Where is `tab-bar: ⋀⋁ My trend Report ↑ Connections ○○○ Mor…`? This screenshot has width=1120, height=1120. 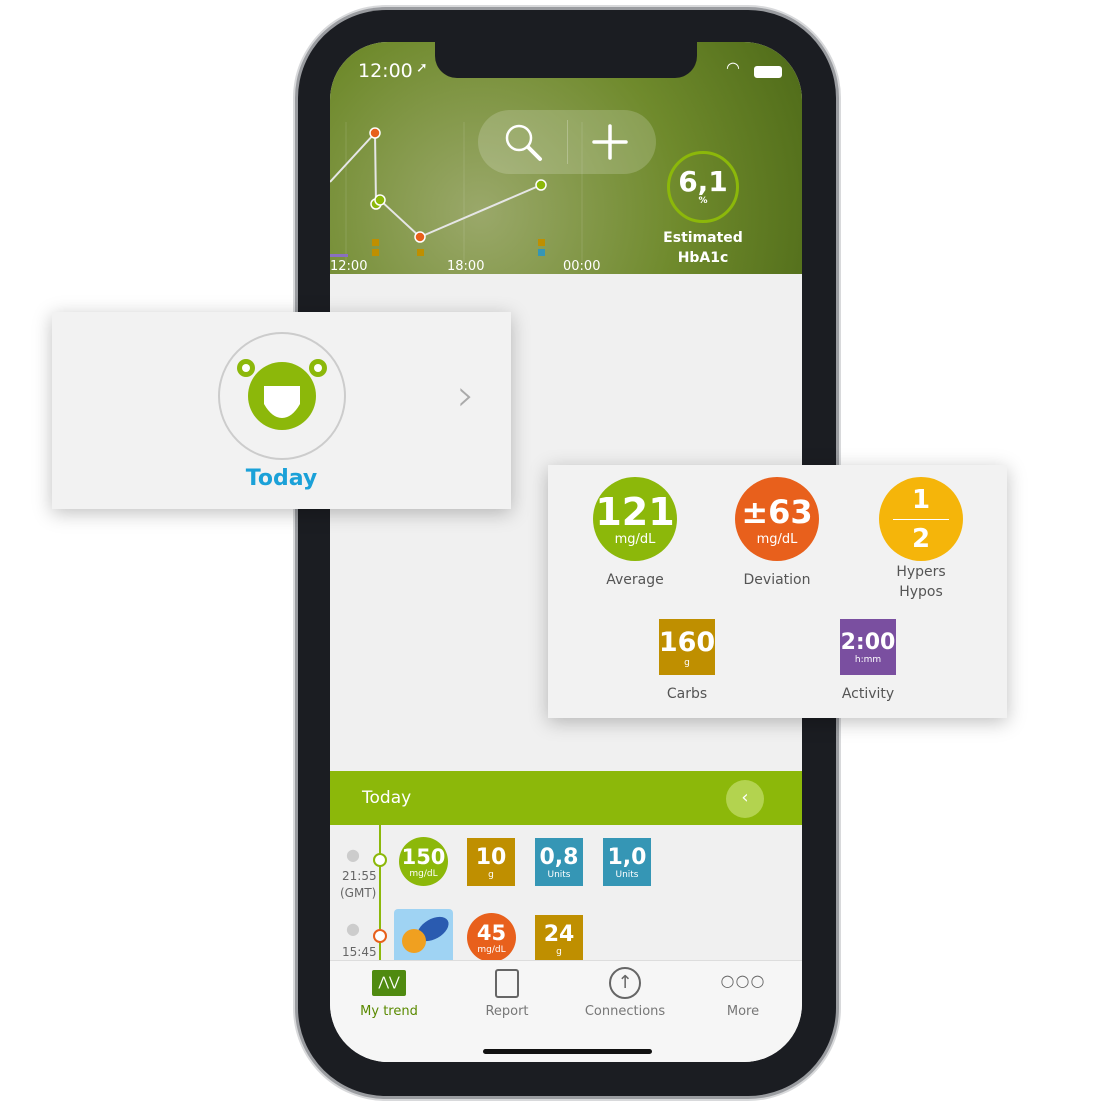 tab-bar: ⋀⋁ My trend Report ↑ Connections ○○○ Mor… is located at coordinates (566, 1011).